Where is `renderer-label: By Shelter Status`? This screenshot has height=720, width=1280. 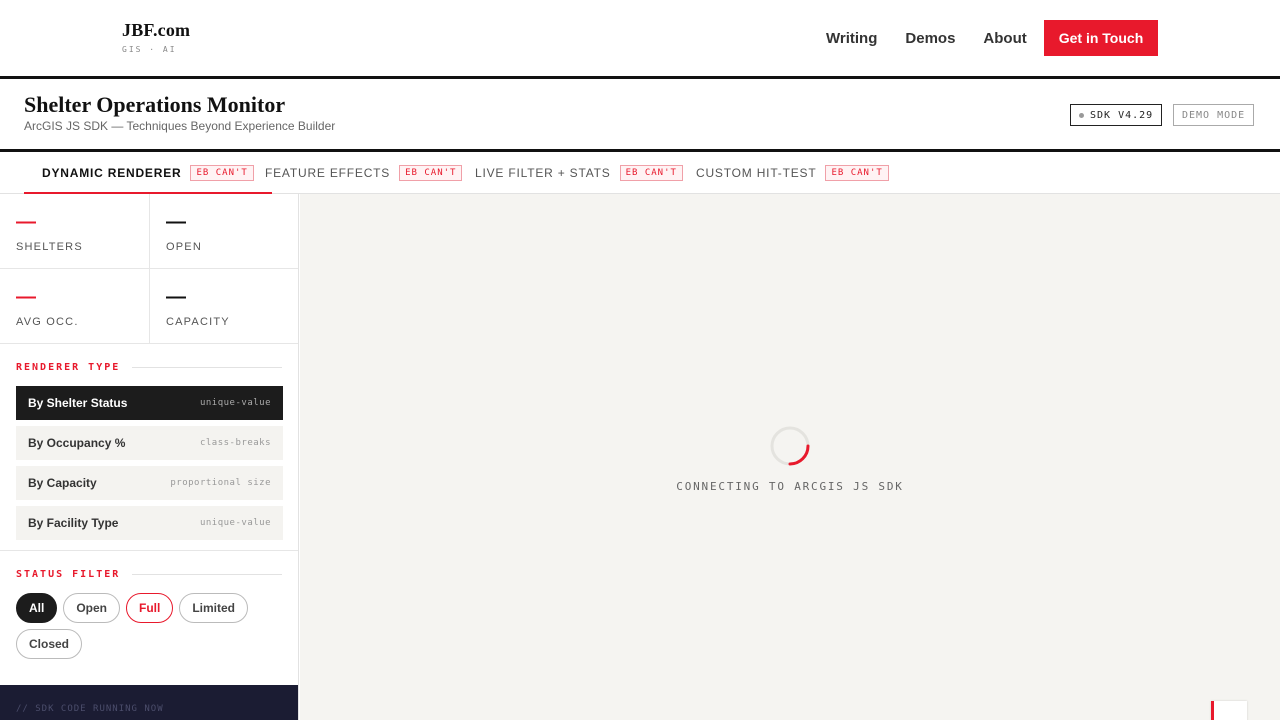 renderer-label: By Shelter Status is located at coordinates (78, 403).